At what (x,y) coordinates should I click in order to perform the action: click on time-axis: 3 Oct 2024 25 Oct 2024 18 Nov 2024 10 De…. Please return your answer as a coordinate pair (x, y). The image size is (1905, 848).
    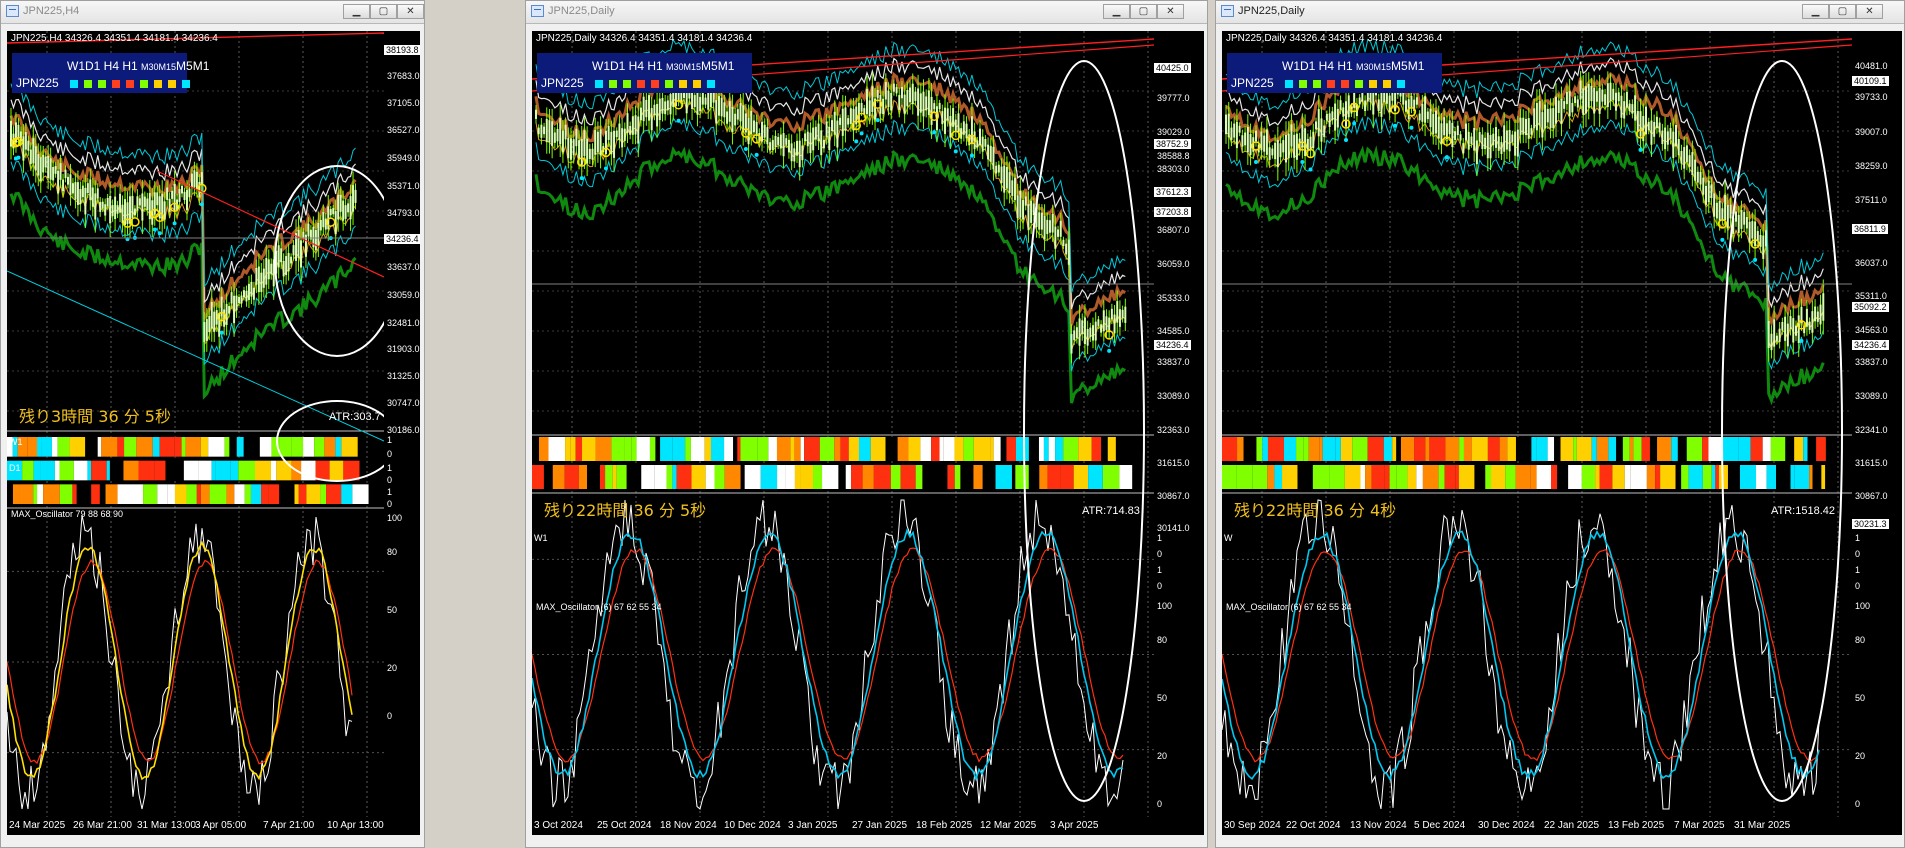
    Looking at the image, I should click on (868, 826).